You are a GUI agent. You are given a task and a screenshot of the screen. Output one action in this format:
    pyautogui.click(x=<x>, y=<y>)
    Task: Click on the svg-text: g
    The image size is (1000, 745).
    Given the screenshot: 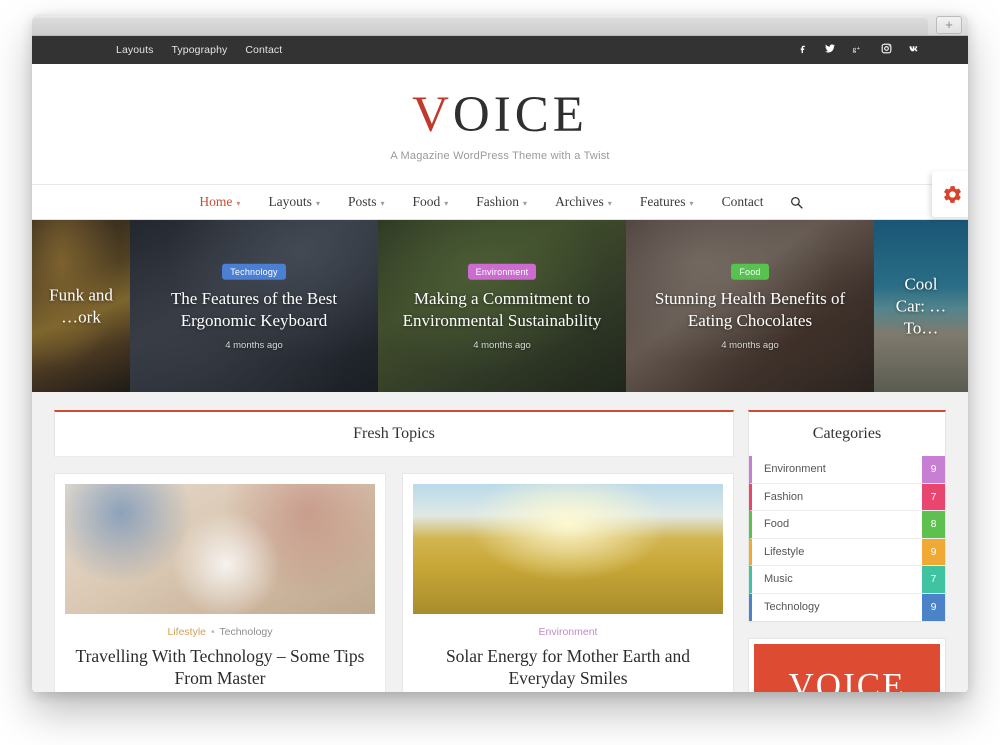 What is the action you would take?
    pyautogui.click(x=855, y=48)
    